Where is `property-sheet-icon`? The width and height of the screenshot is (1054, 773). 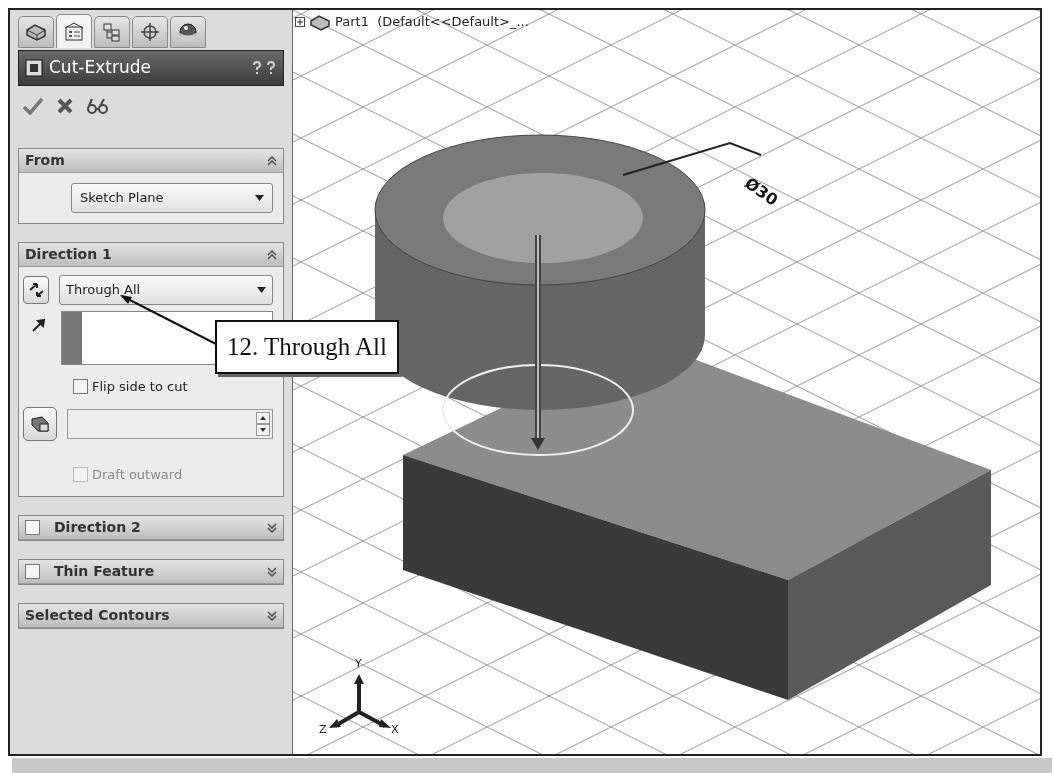
property-sheet-icon is located at coordinates (74, 31).